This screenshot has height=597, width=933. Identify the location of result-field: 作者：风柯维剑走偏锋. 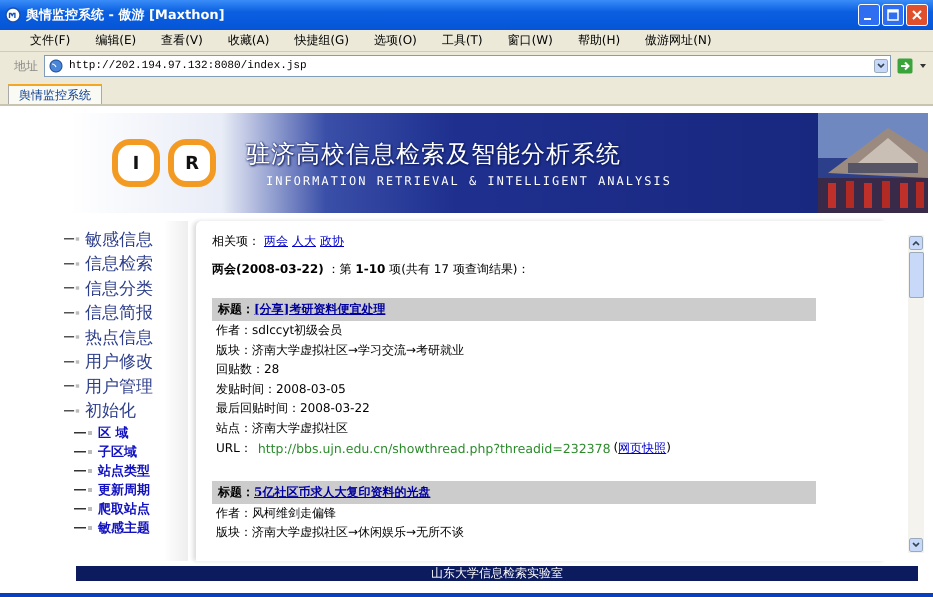
(541, 514).